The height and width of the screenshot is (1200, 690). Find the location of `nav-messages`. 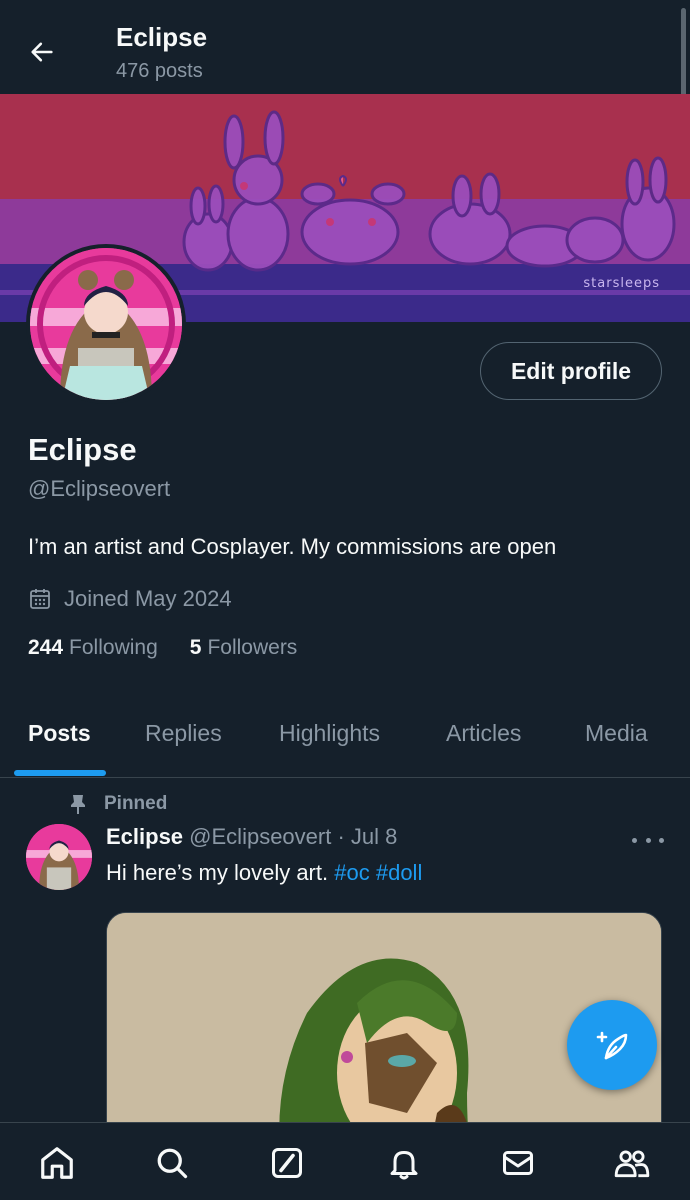

nav-messages is located at coordinates (518, 1163).